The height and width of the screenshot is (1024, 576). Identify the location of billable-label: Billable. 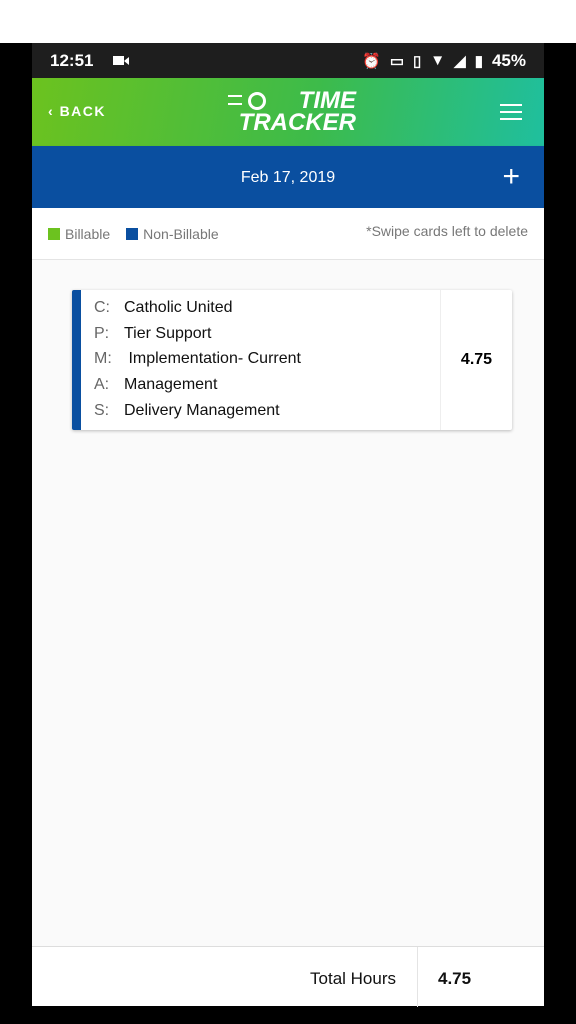
(88, 233).